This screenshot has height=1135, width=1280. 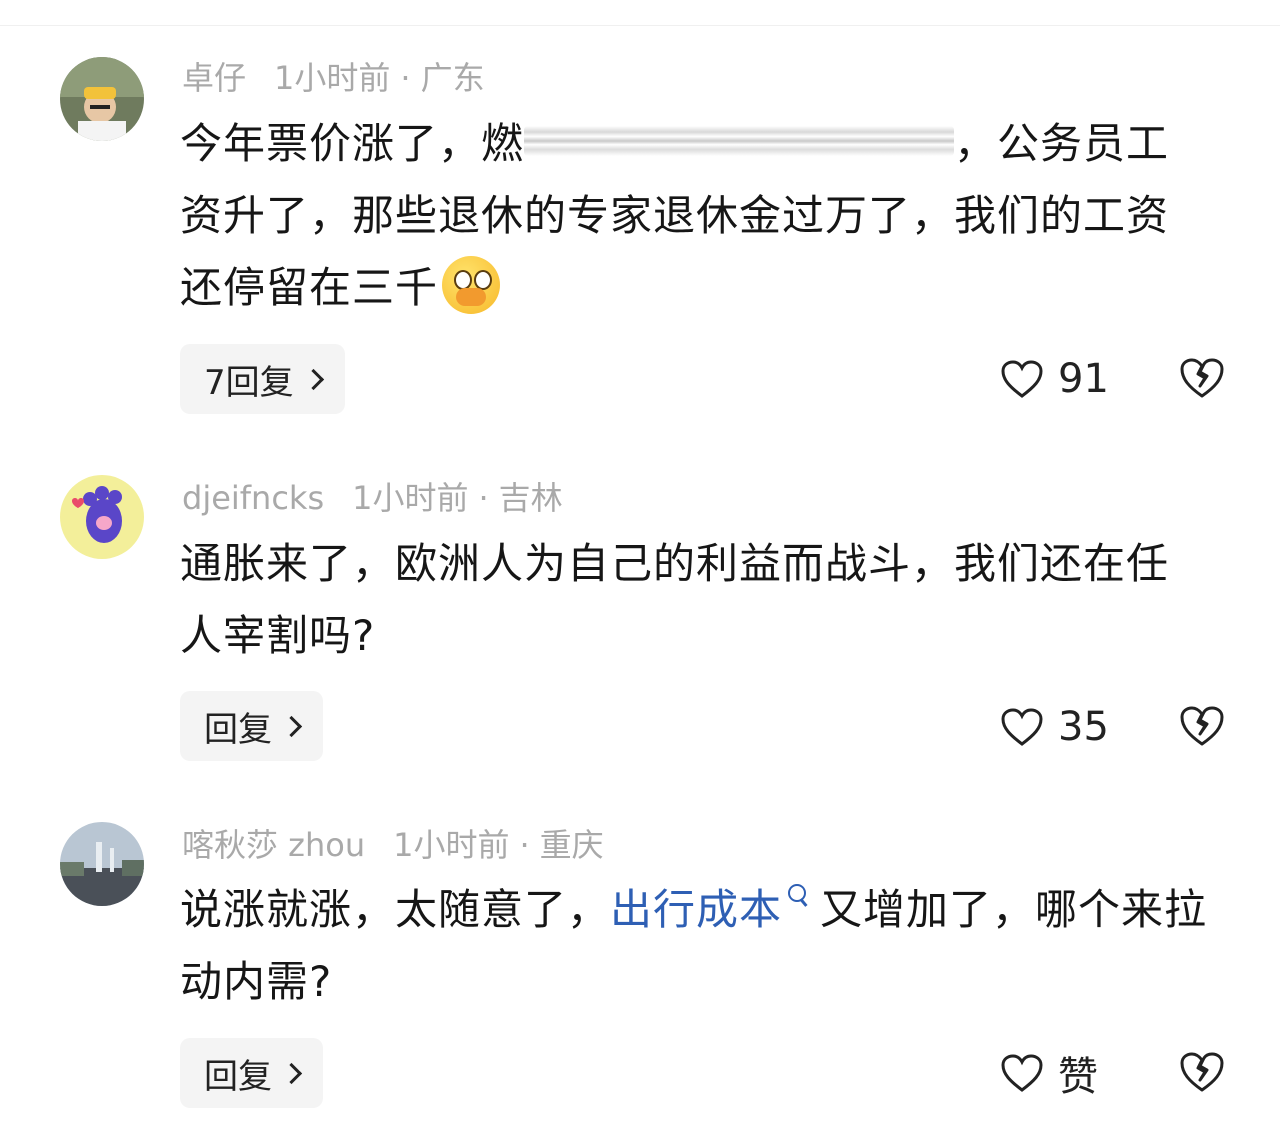 I want to click on comment-meta: djeifncks 1小时前 · 吉林, so click(x=372, y=498).